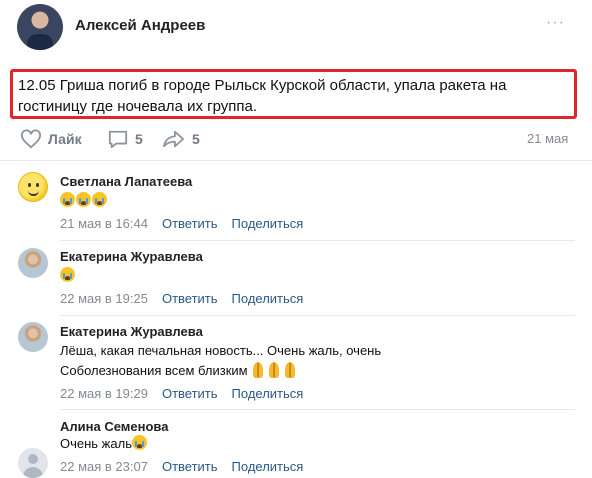  Describe the element at coordinates (555, 23) in the screenshot. I see `more-options-icon: ···` at that location.